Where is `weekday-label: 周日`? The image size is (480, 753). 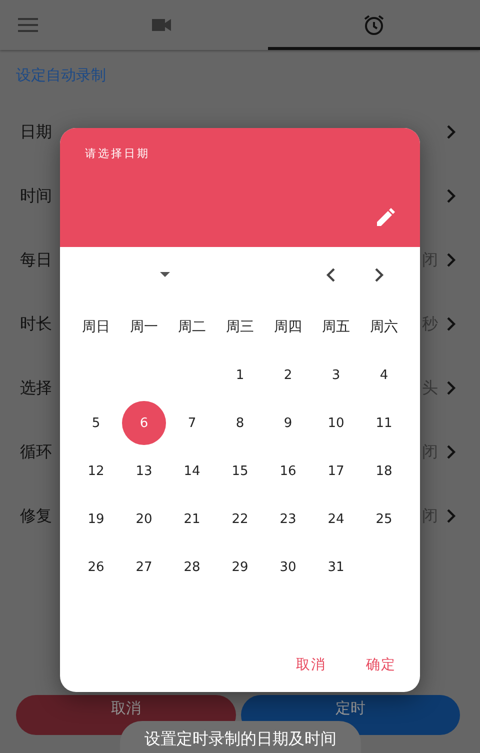 weekday-label: 周日 is located at coordinates (96, 327).